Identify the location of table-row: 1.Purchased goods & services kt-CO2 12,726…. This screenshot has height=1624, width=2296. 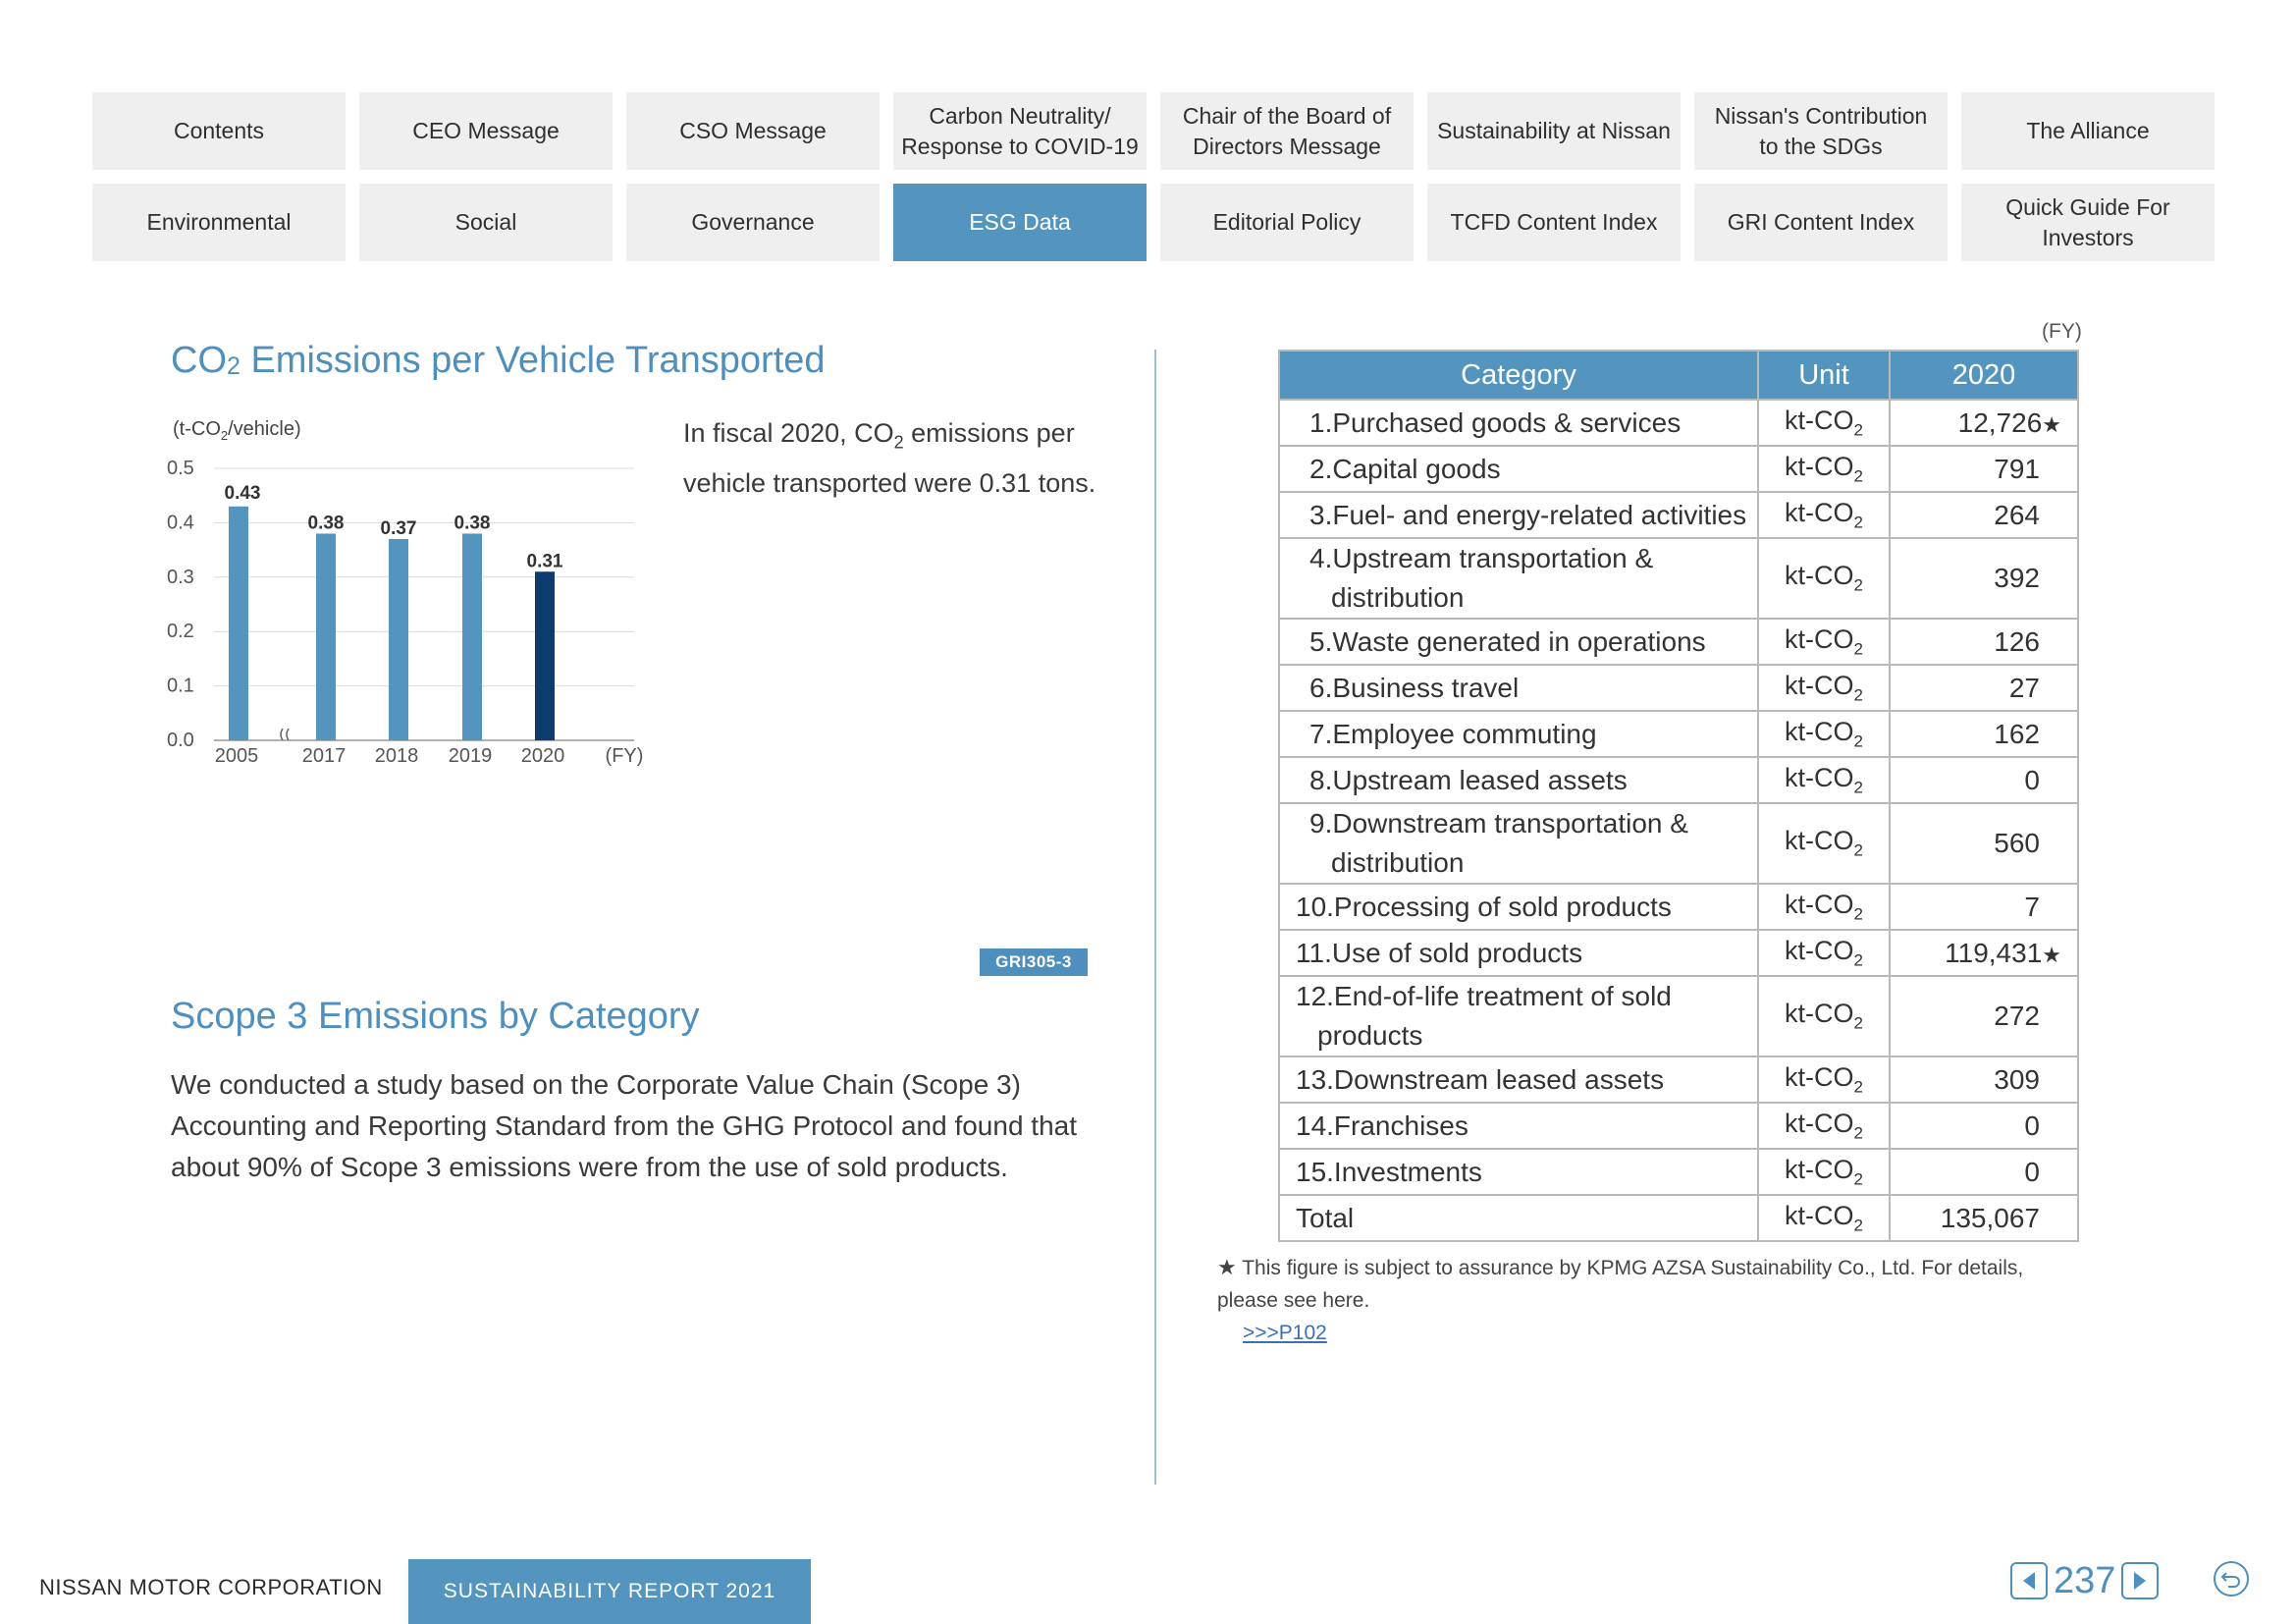
(1678, 423).